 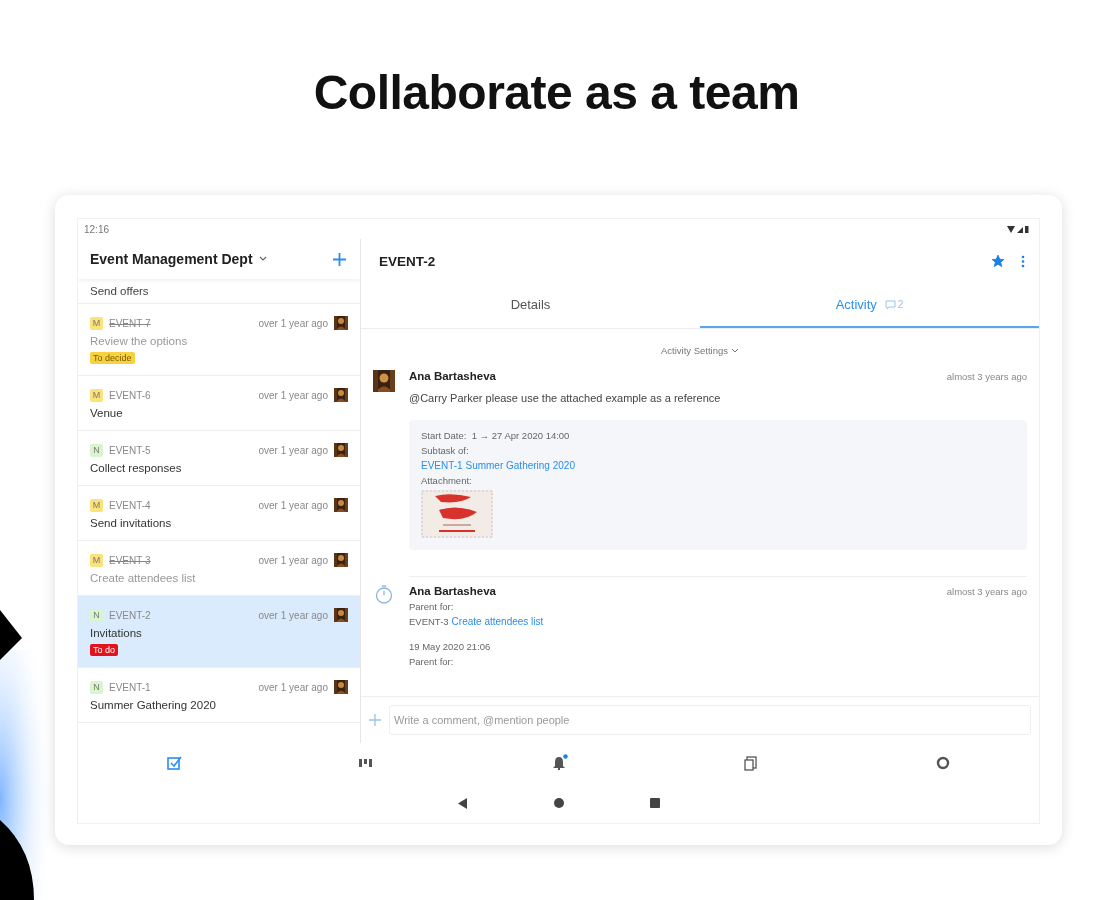 What do you see at coordinates (495, 435) in the screenshot?
I see `start-date: Start Date: 1 → 27 Apr 2020 14:00` at bounding box center [495, 435].